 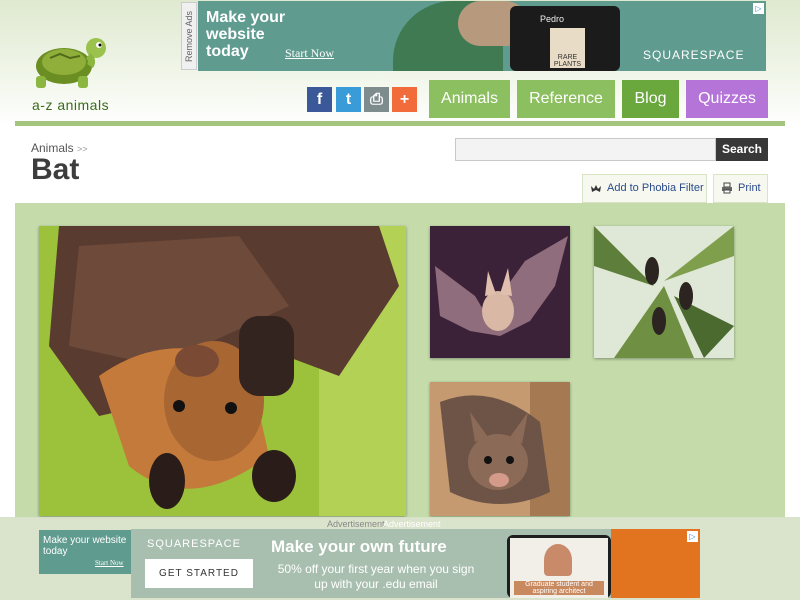 I want to click on more-share-icon: +, so click(x=404, y=99).